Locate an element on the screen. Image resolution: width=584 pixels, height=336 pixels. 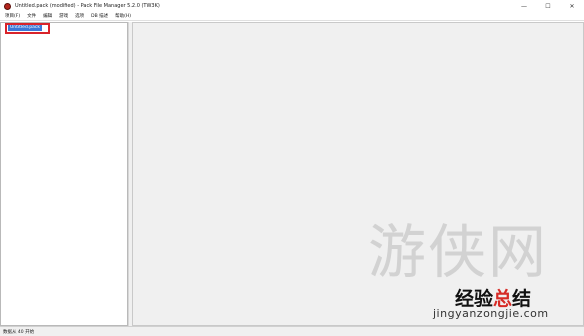
watermark-glyphs: 游侠网 is located at coordinates (458, 252).